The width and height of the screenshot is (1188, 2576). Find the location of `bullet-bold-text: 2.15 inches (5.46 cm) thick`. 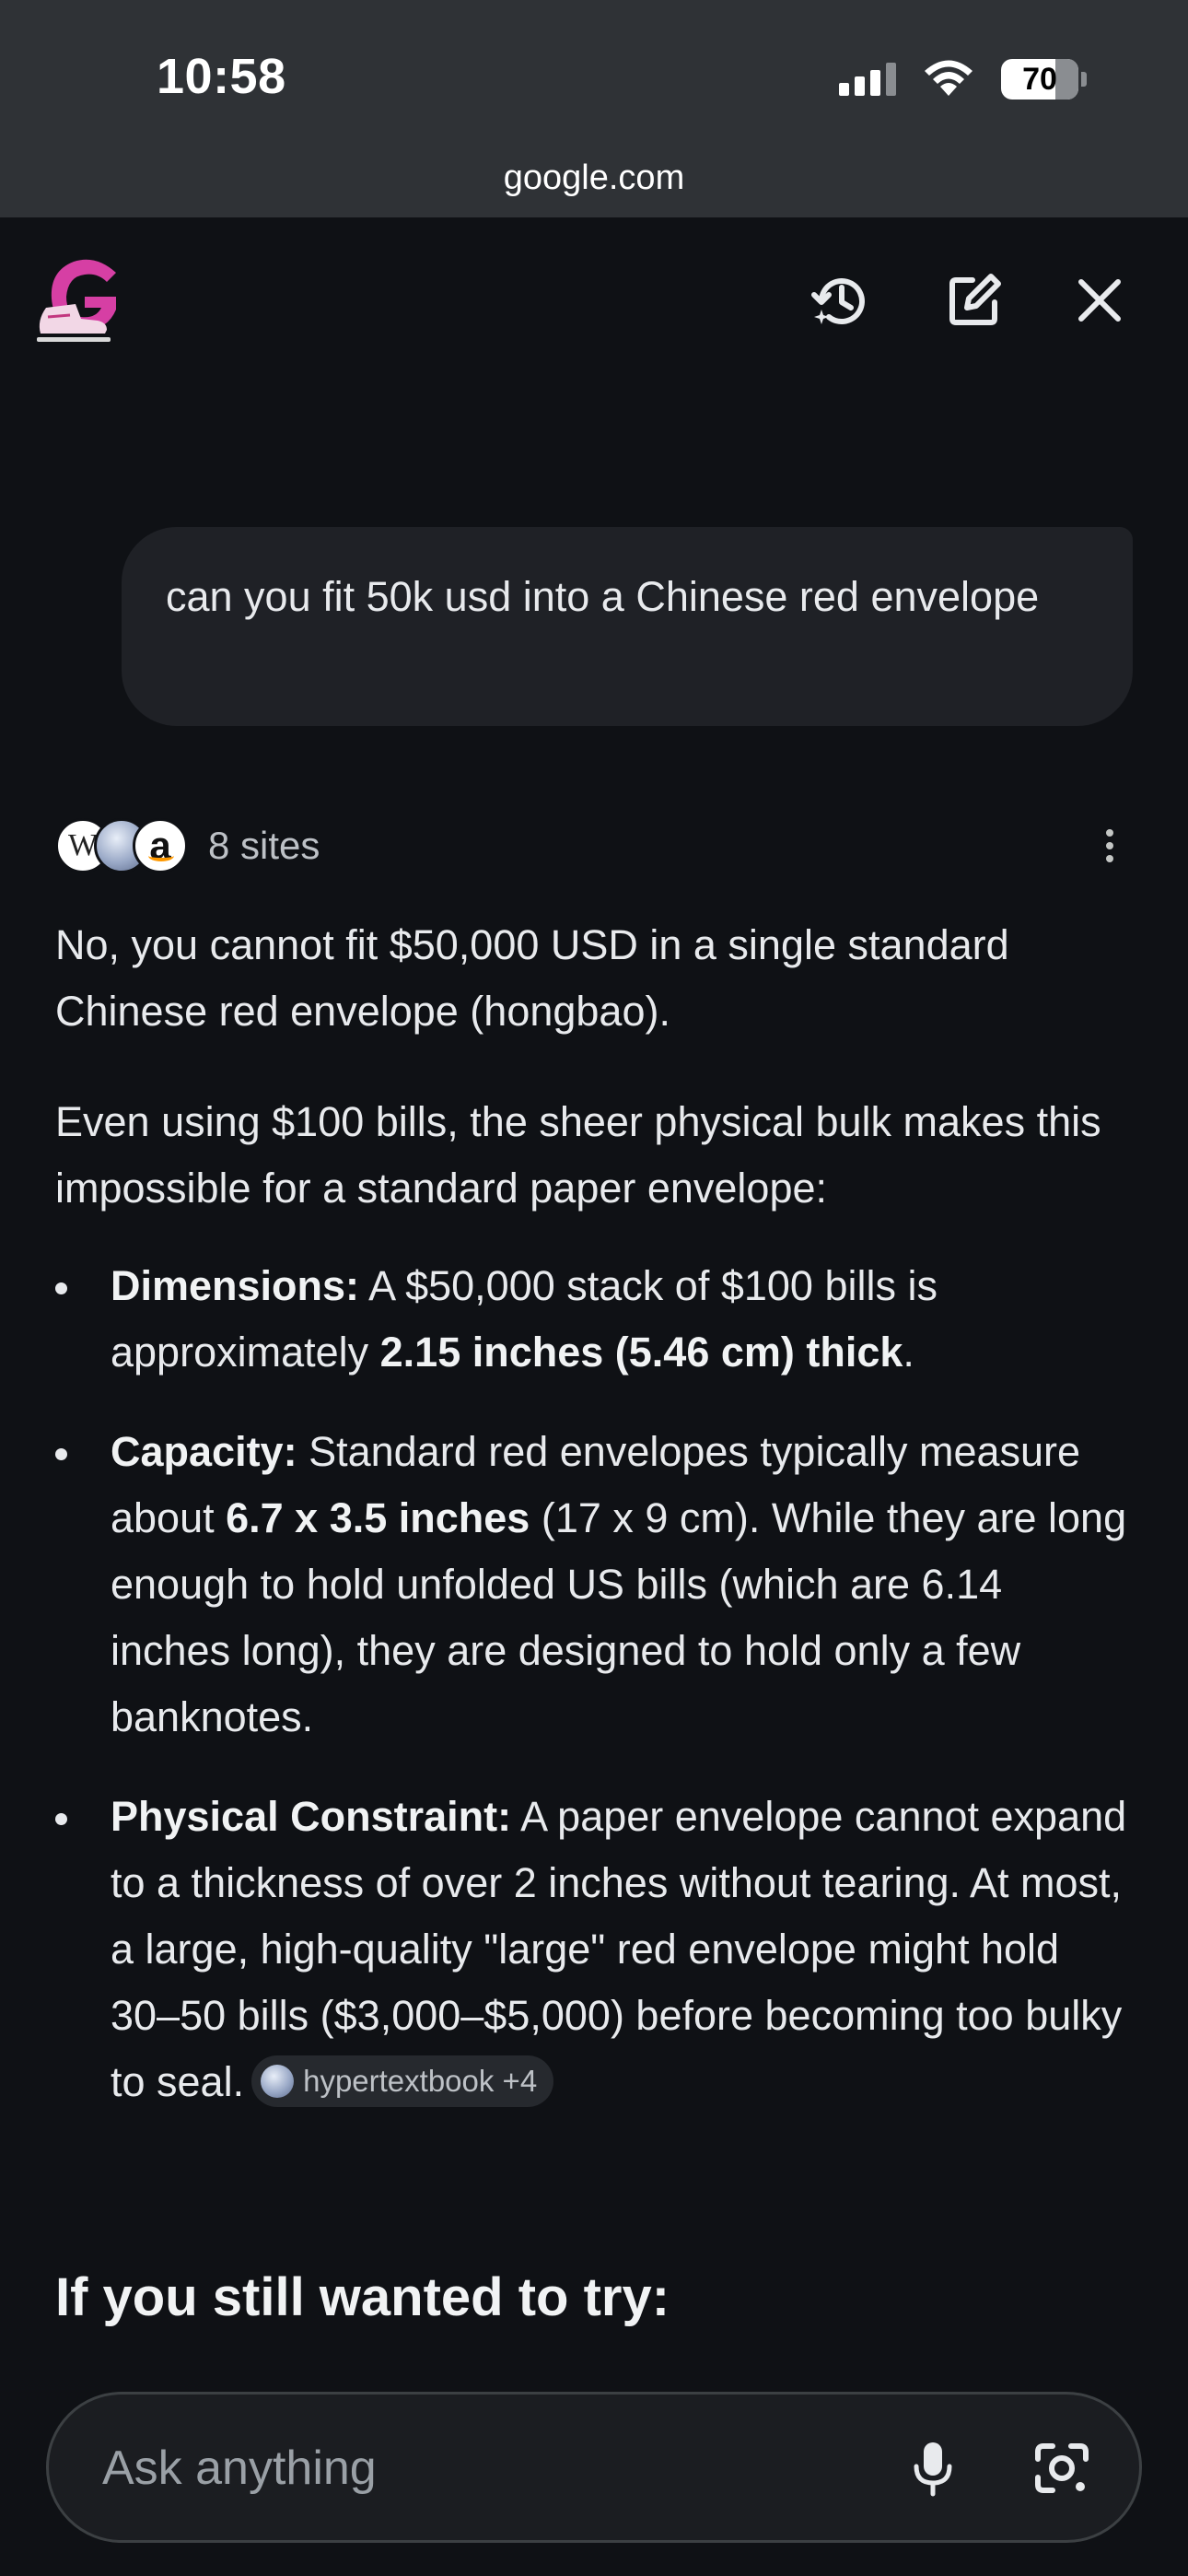

bullet-bold-text: 2.15 inches (5.46 cm) thick is located at coordinates (641, 1352).